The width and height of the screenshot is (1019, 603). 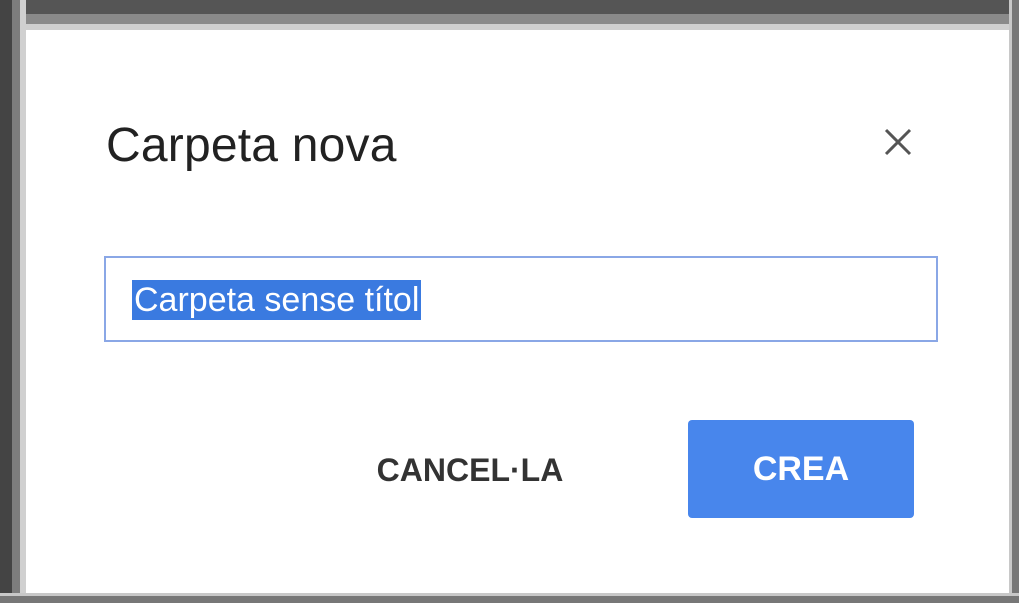 What do you see at coordinates (801, 469) in the screenshot?
I see `create-button: CREA` at bounding box center [801, 469].